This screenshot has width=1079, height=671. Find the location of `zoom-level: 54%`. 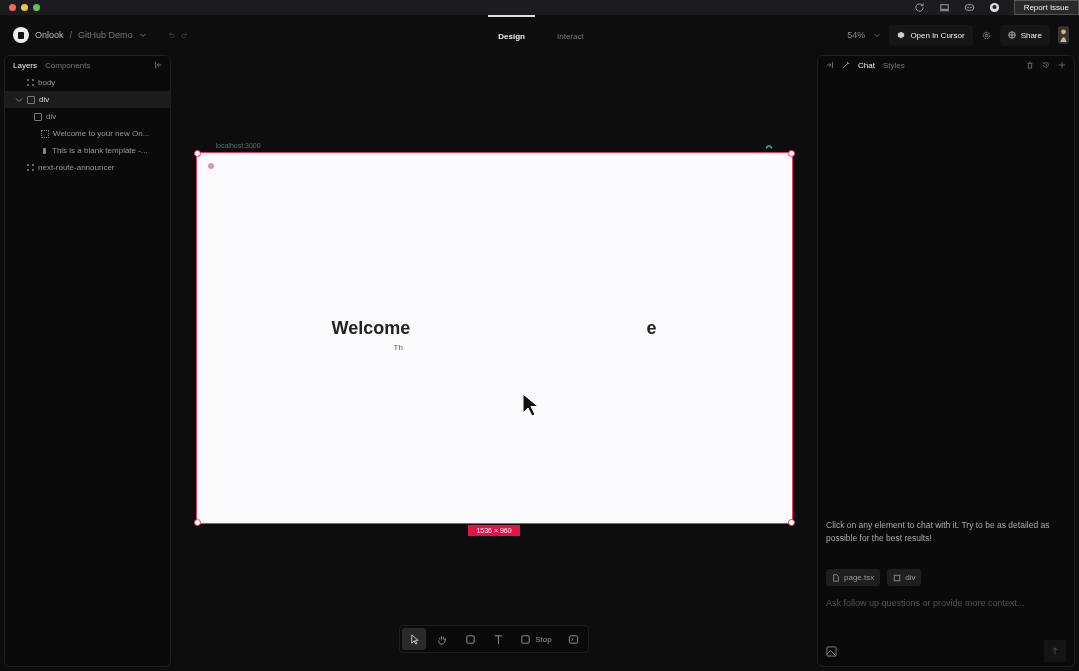

zoom-level: 54% is located at coordinates (856, 35).